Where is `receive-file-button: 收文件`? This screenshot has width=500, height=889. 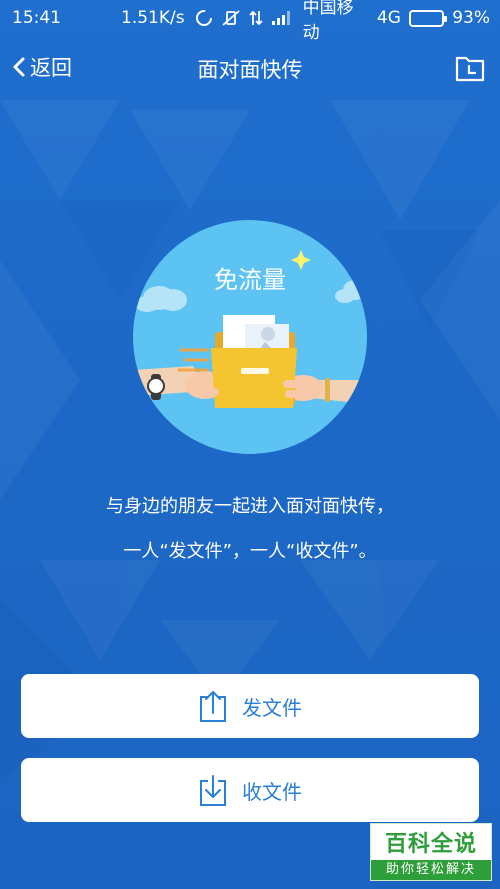 receive-file-button: 收文件 is located at coordinates (250, 790).